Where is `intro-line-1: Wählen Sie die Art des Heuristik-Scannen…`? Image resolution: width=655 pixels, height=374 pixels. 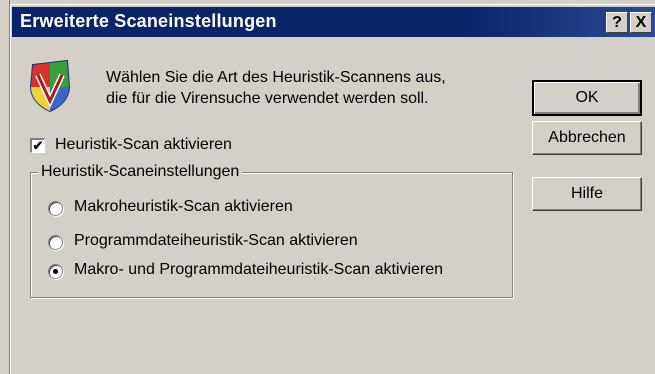 intro-line-1: Wählen Sie die Art des Heuristik-Scannen… is located at coordinates (276, 77).